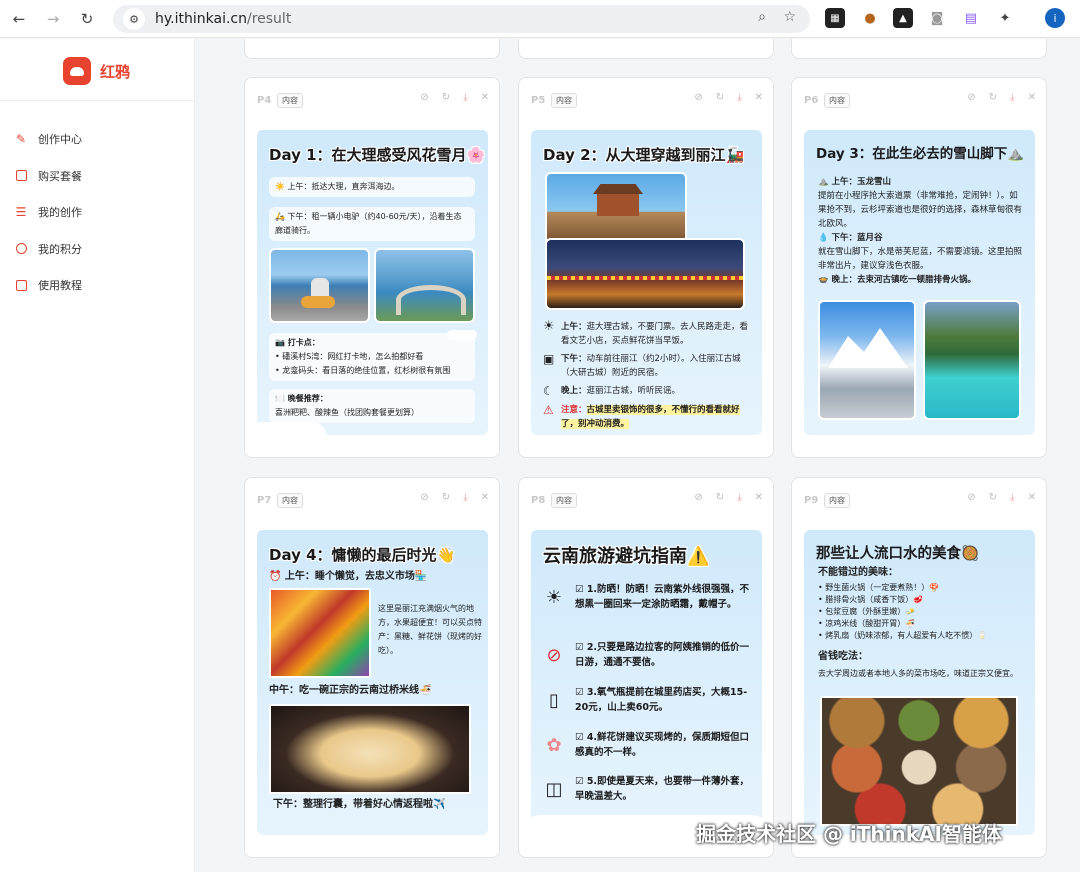 The height and width of the screenshot is (872, 1080). I want to click on camera-extension-icon: ◙, so click(937, 18).